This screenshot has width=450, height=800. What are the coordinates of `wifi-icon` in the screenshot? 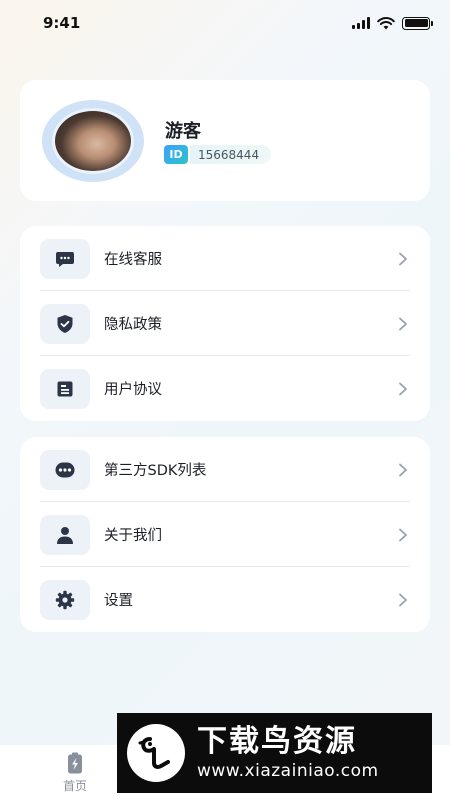 It's located at (386, 22).